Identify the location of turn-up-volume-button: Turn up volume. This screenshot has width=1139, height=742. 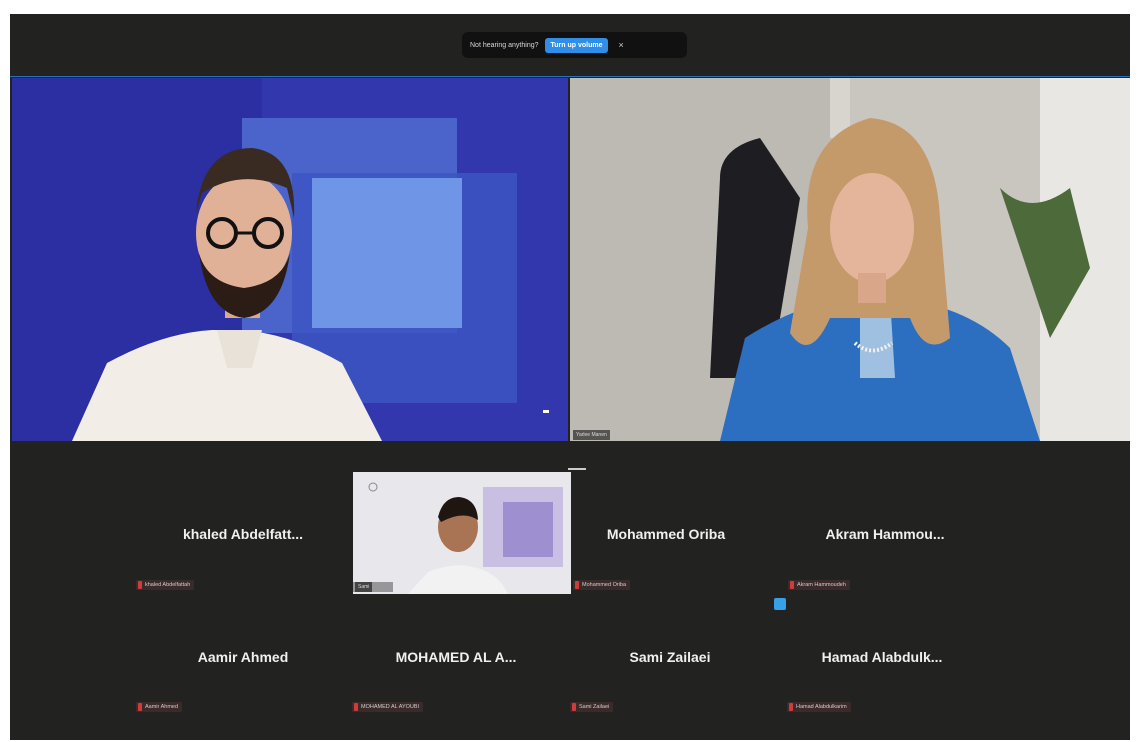
(576, 45).